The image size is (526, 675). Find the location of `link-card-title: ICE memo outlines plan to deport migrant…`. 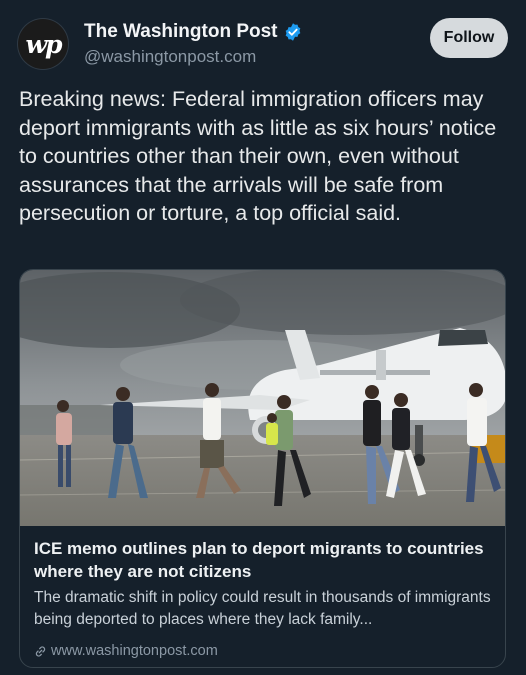

link-card-title: ICE memo outlines plan to deport migrant… is located at coordinates (264, 560).